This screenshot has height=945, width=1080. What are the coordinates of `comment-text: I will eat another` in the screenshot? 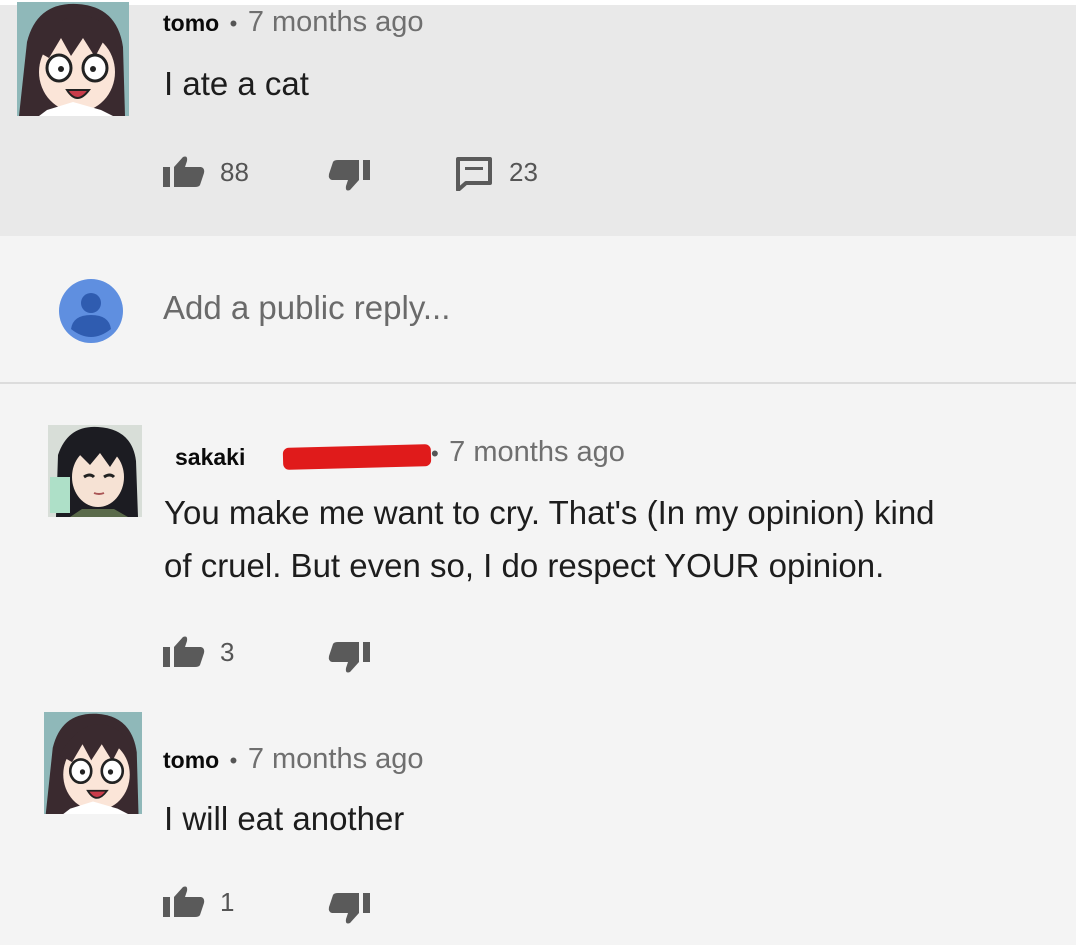 It's located at (284, 818).